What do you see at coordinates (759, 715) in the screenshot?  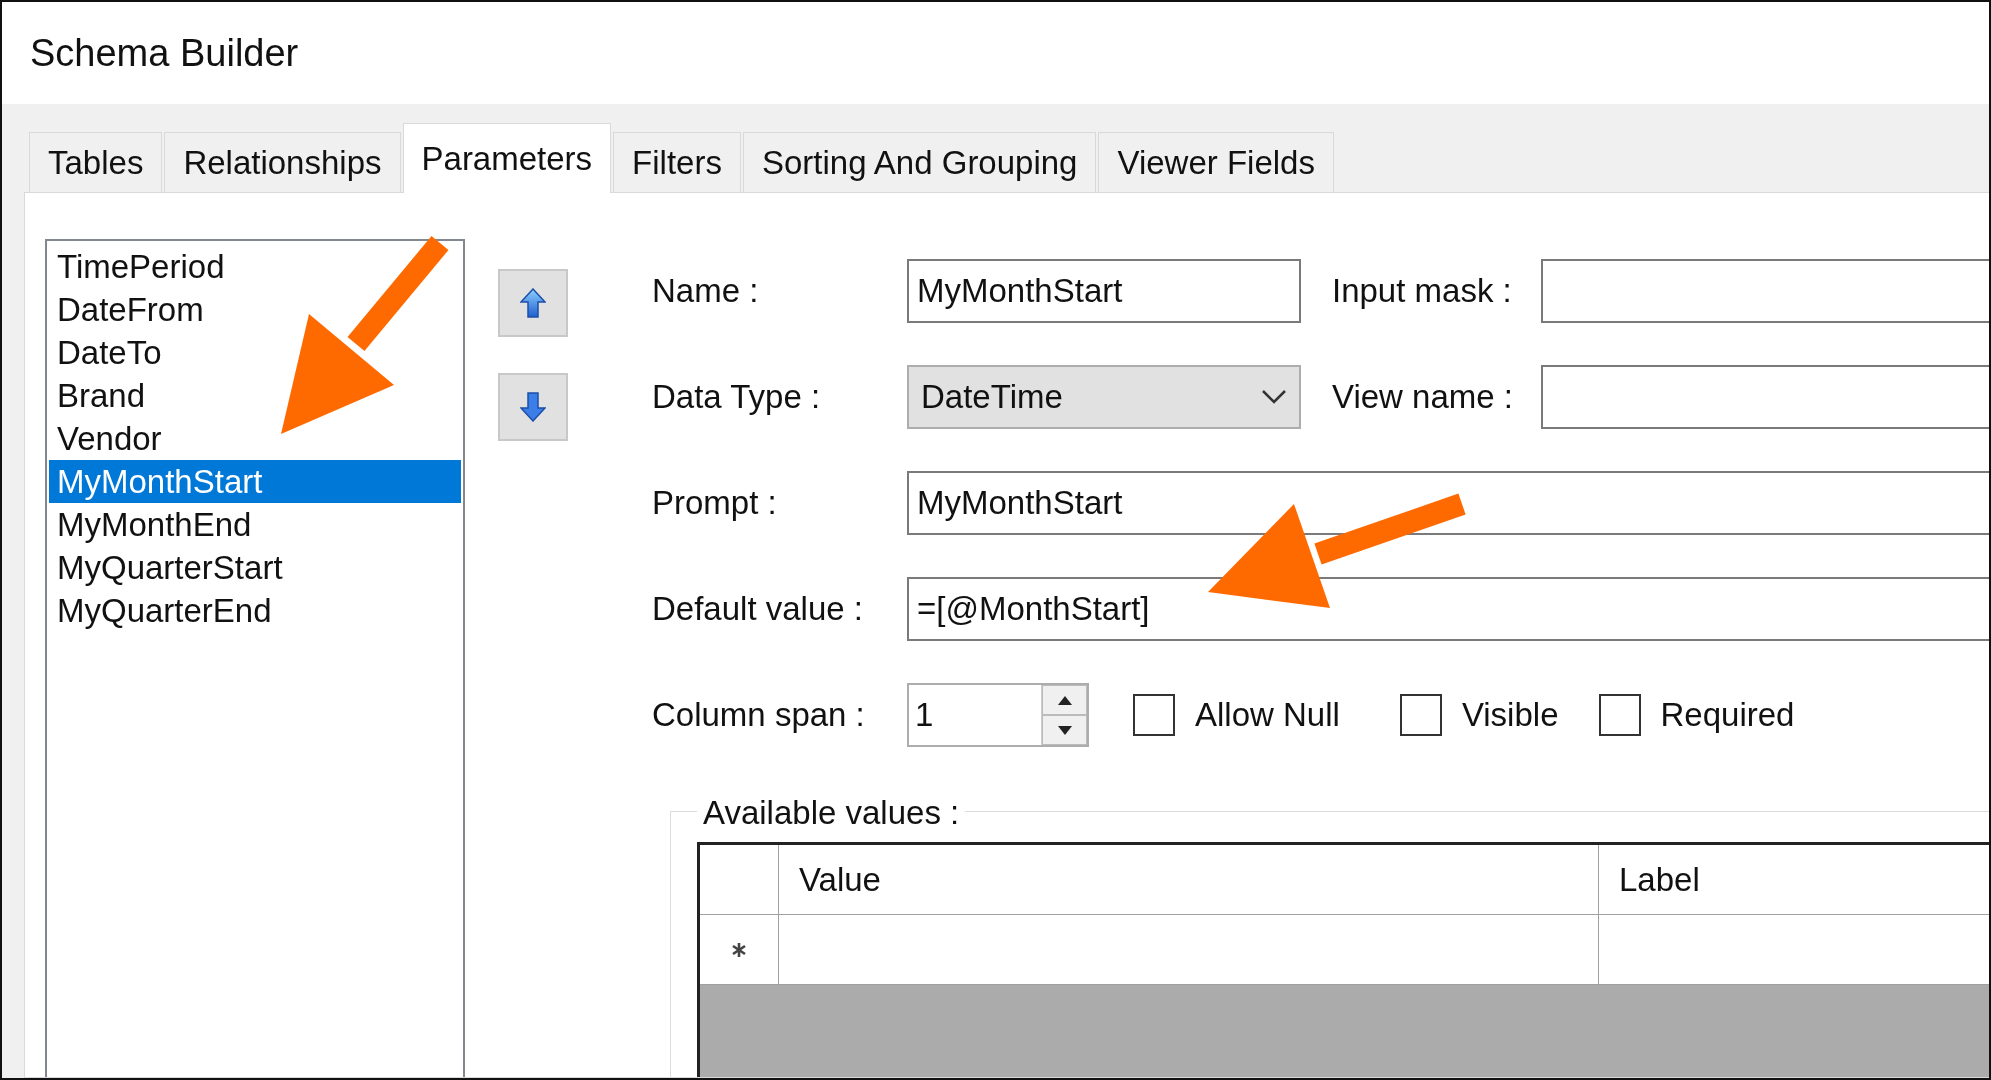 I see `field-label: Column span :` at bounding box center [759, 715].